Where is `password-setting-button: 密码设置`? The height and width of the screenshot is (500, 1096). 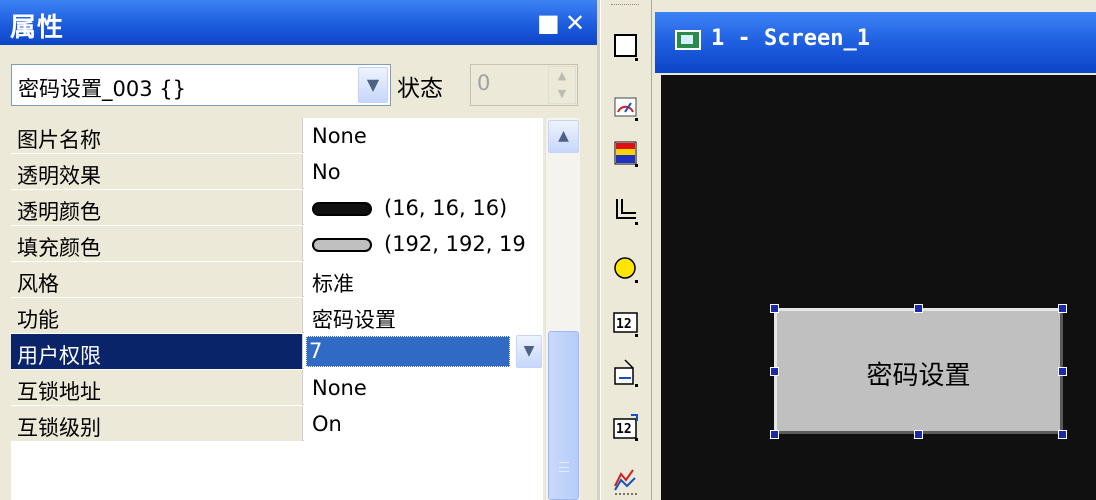
password-setting-button: 密码设置 is located at coordinates (918, 371).